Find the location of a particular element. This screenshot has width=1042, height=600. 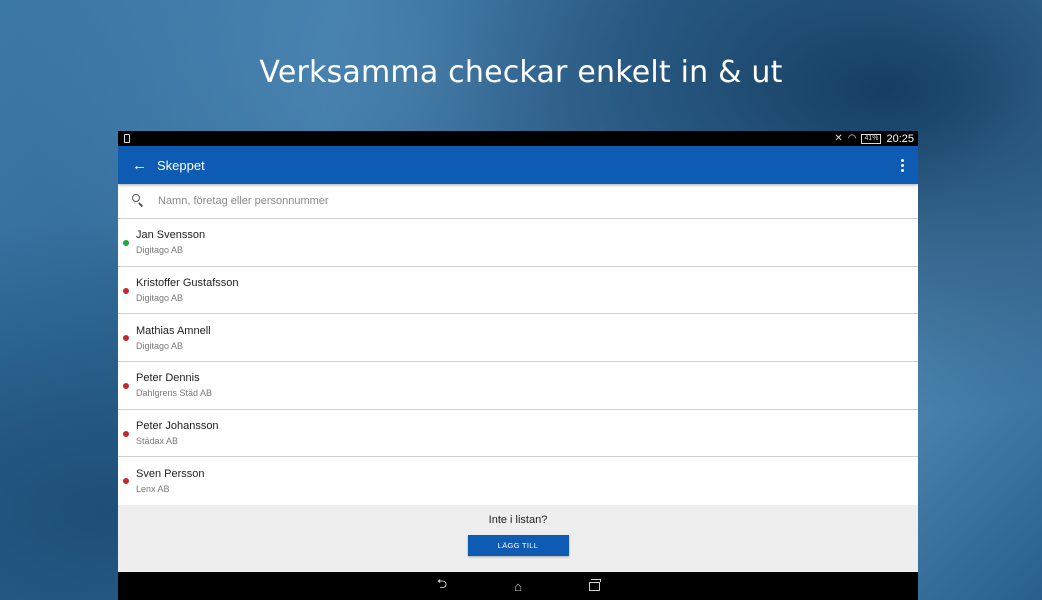

person-company: Dahlgrens Städ AB is located at coordinates (174, 393).